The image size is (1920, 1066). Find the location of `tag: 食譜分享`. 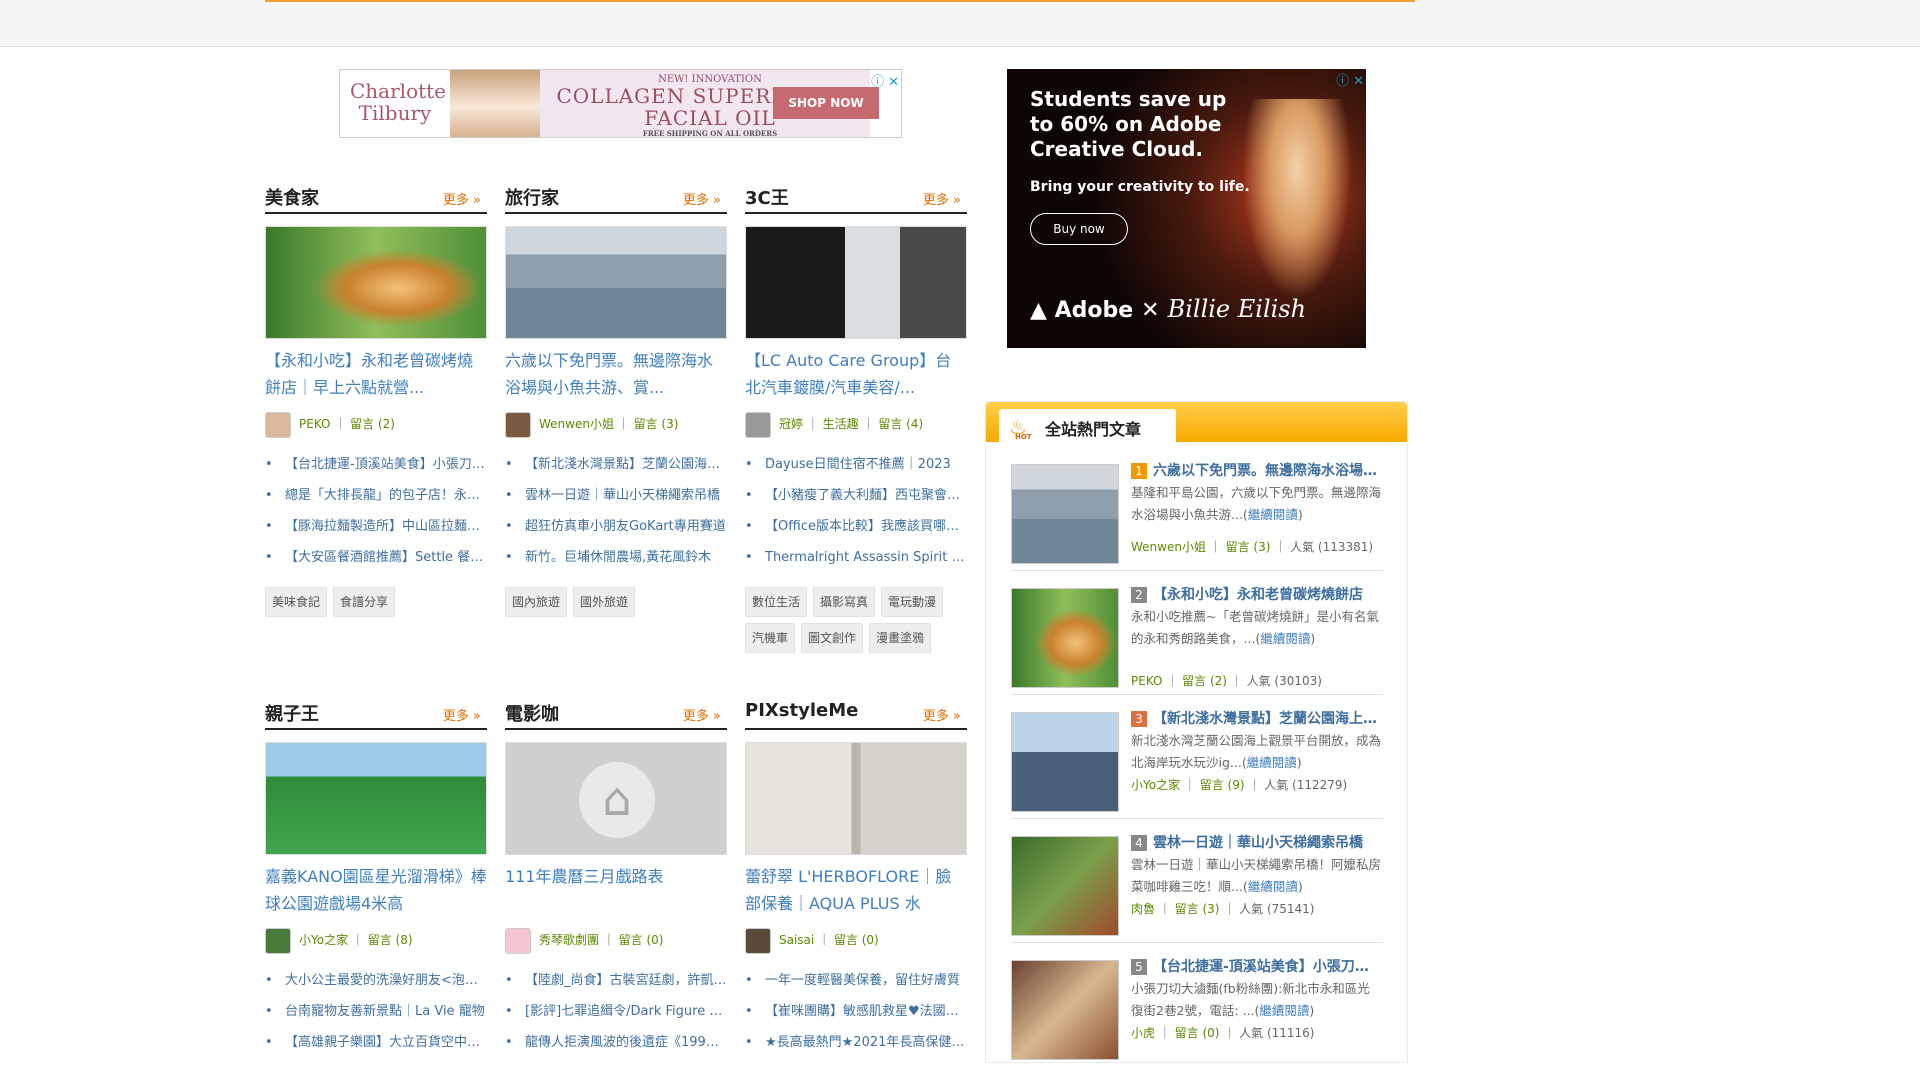

tag: 食譜分享 is located at coordinates (364, 602).